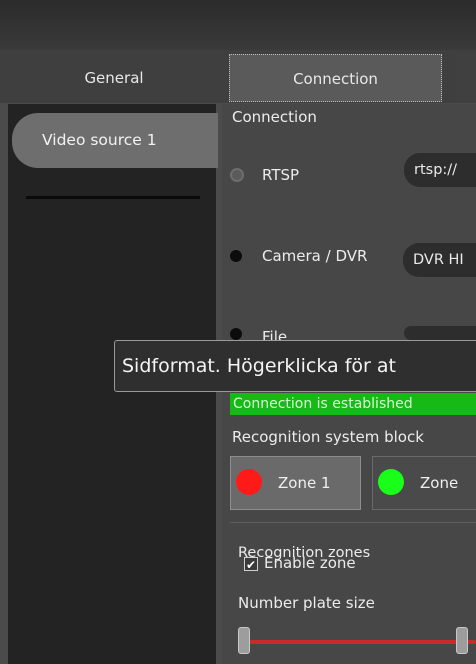 The height and width of the screenshot is (664, 476). I want to click on camera-dvr-label: Camera / DVR, so click(315, 256).